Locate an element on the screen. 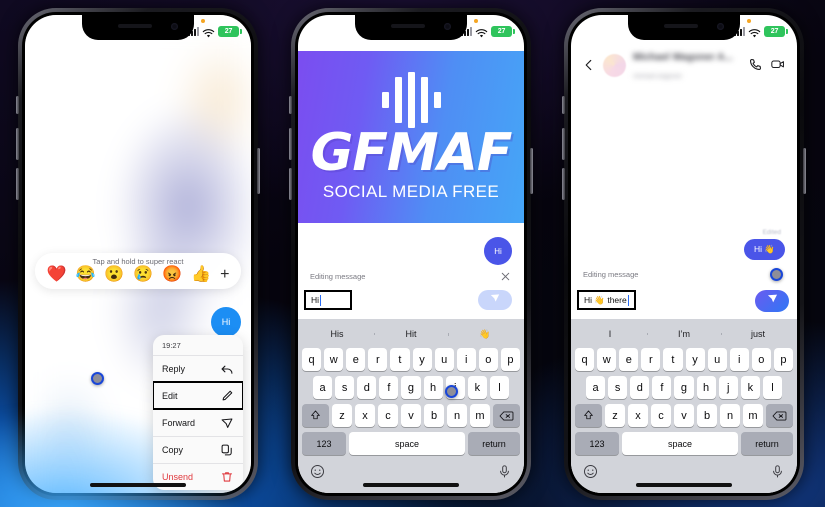 This screenshot has width=825, height=507. message-bubble-hi: Hi 👋 is located at coordinates (764, 249).